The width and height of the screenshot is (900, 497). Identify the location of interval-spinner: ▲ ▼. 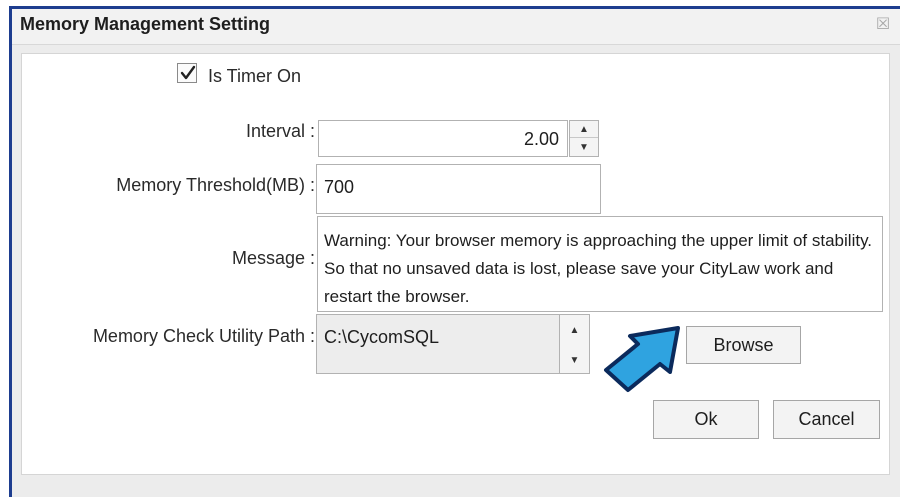
(584, 138).